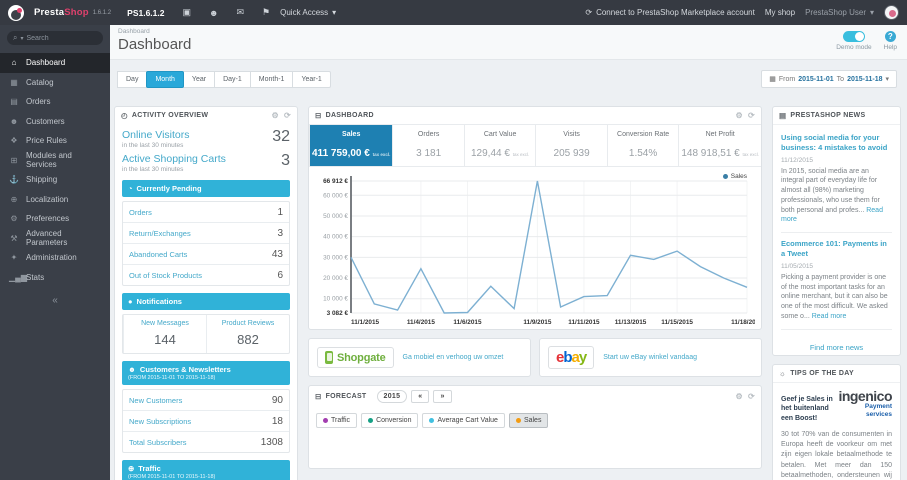 The image size is (907, 480). Describe the element at coordinates (49, 160) in the screenshot. I see `menu-item-label: Modules and Services` at that location.